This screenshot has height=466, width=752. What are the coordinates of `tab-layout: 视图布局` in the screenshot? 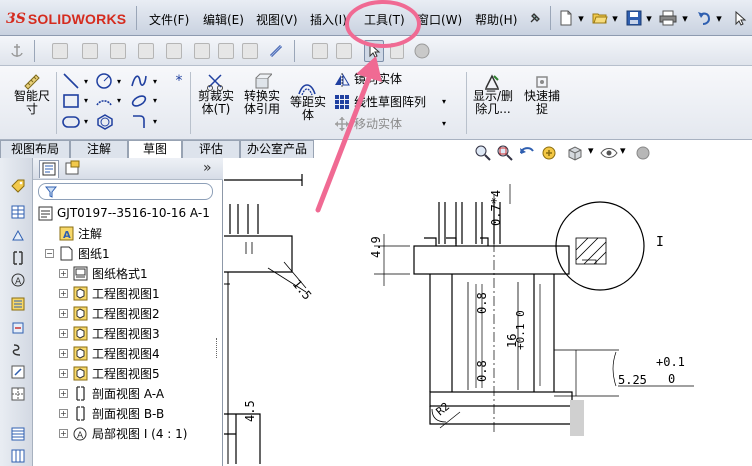 It's located at (35, 149).